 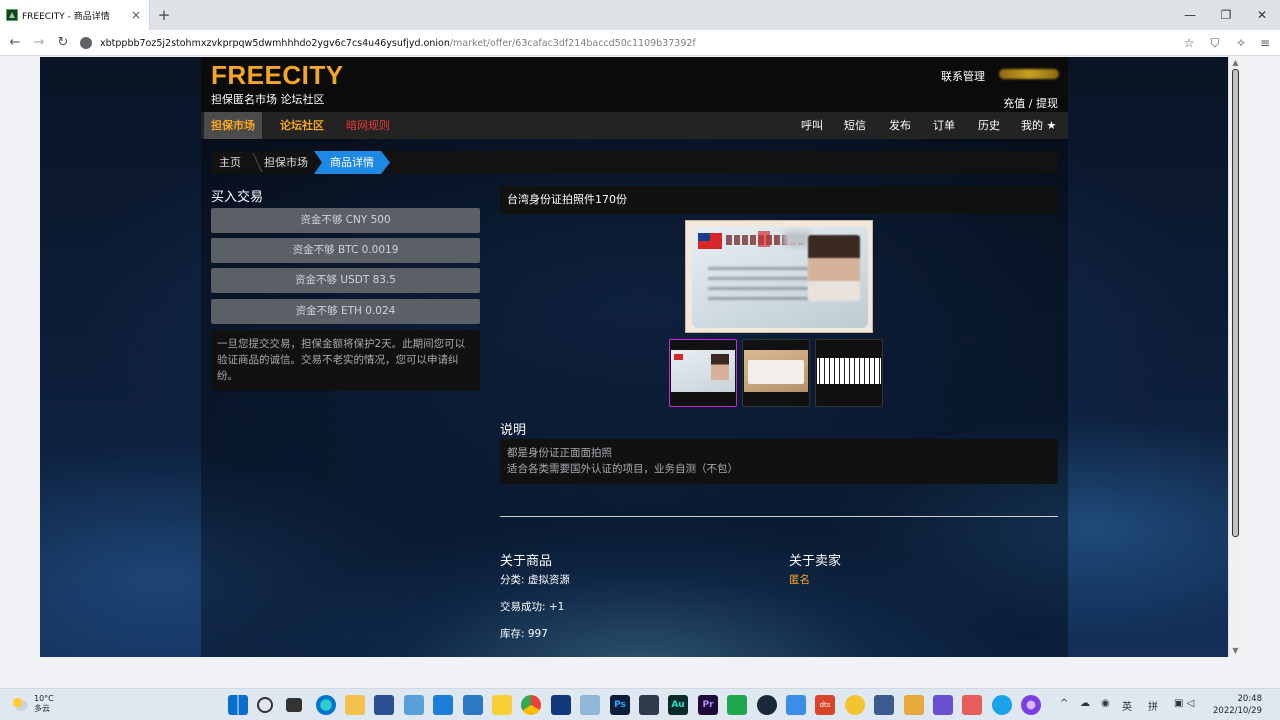 I want to click on shield-icon: ⛉, so click(x=1215, y=43).